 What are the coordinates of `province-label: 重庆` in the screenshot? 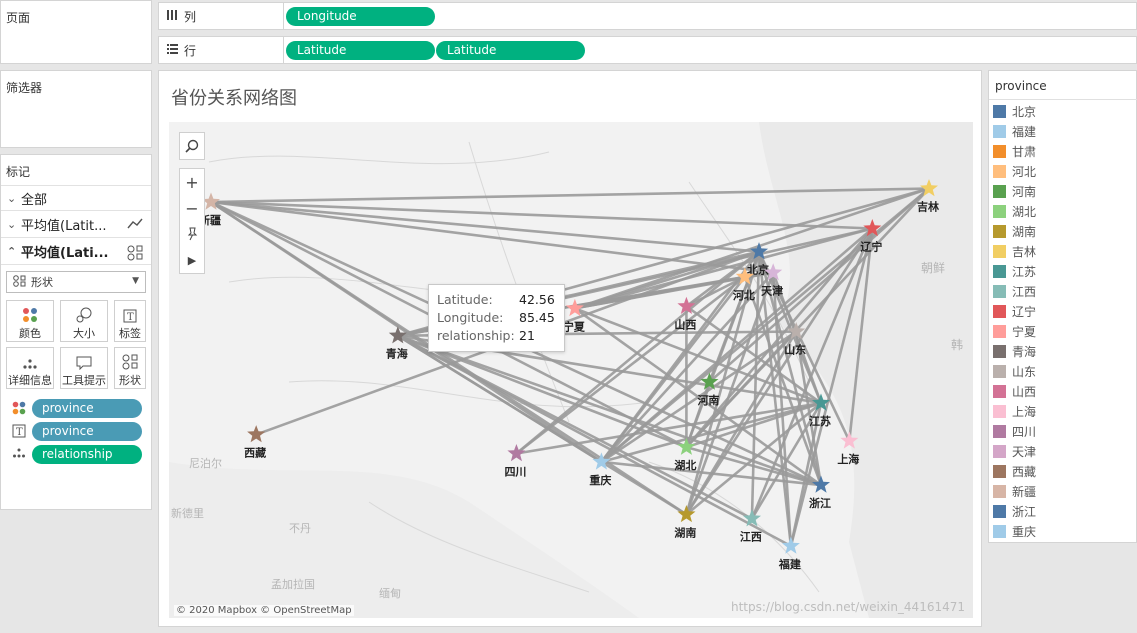 It's located at (600, 480).